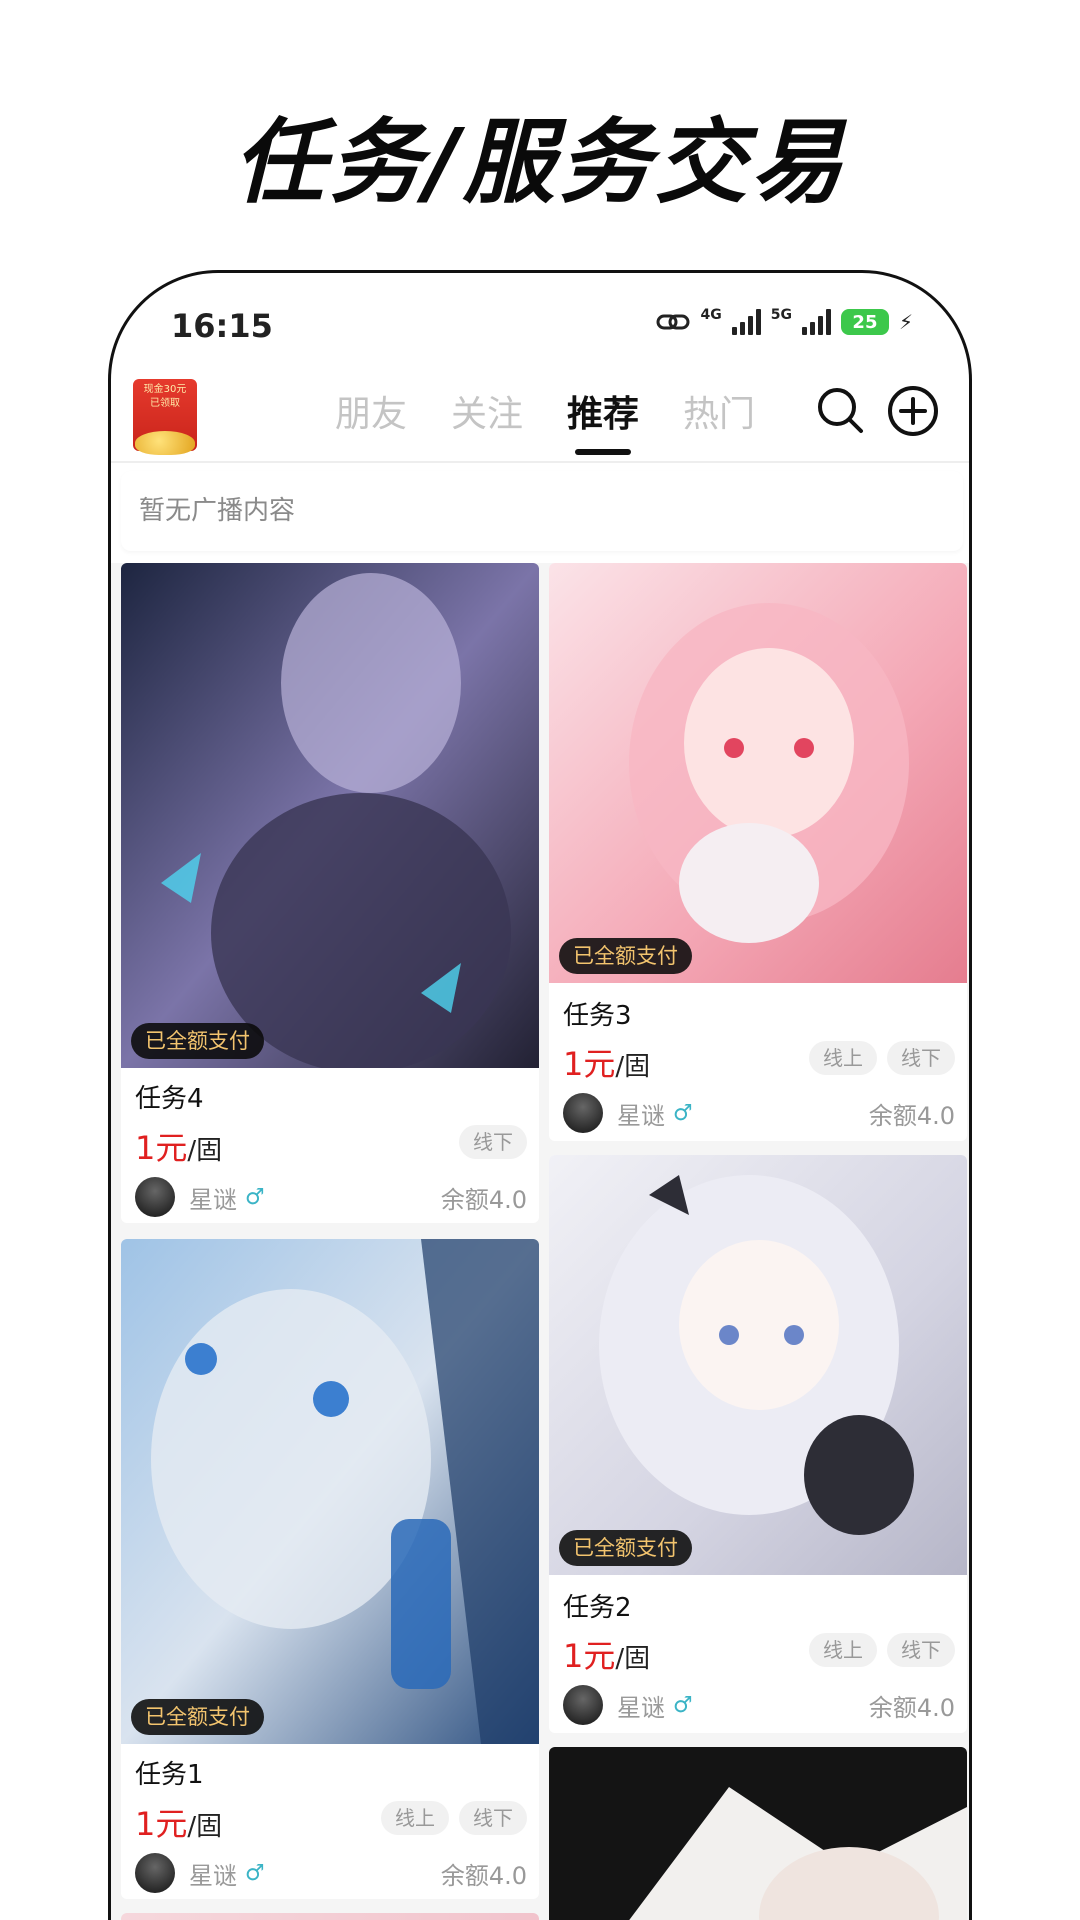 The image size is (1080, 1920). Describe the element at coordinates (597, 1608) in the screenshot. I see `task-title: 任务2` at that location.